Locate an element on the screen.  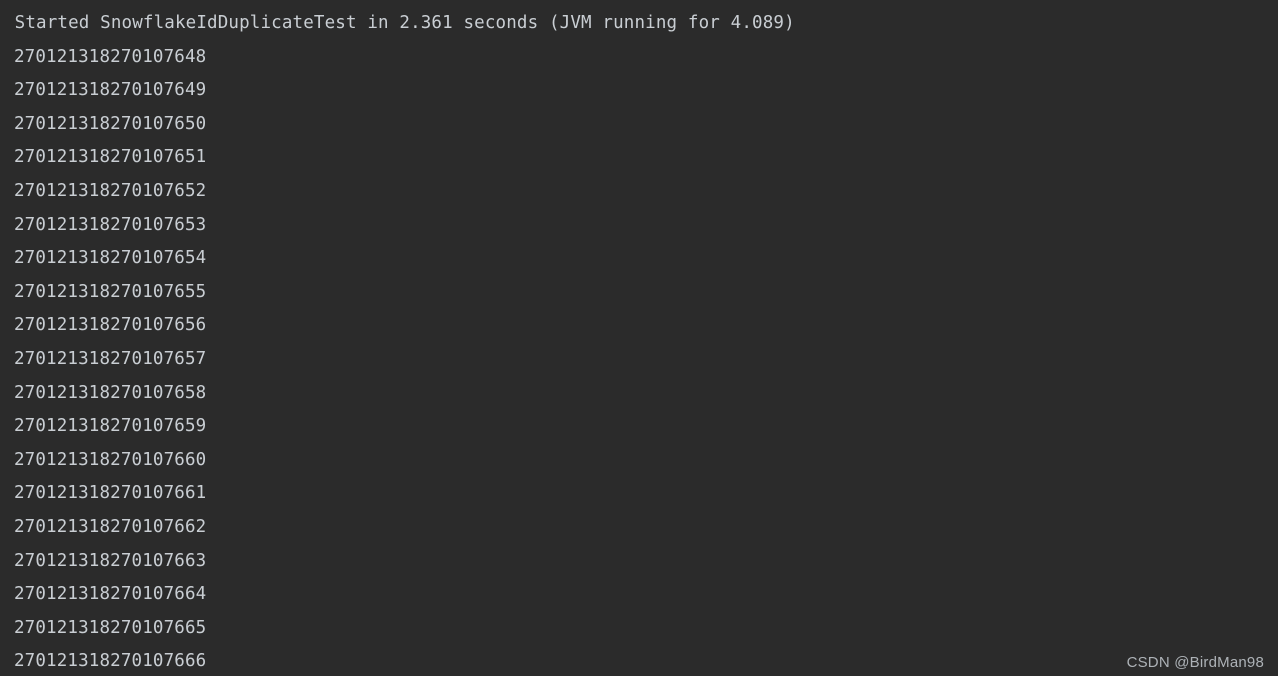
console-id-line: 270121318270107660 is located at coordinates (110, 459).